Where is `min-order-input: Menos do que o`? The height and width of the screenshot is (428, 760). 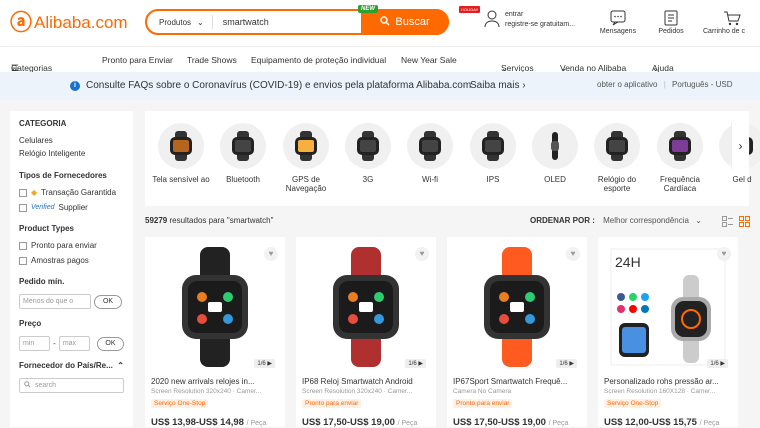
min-order-input: Menos do que o is located at coordinates (55, 301).